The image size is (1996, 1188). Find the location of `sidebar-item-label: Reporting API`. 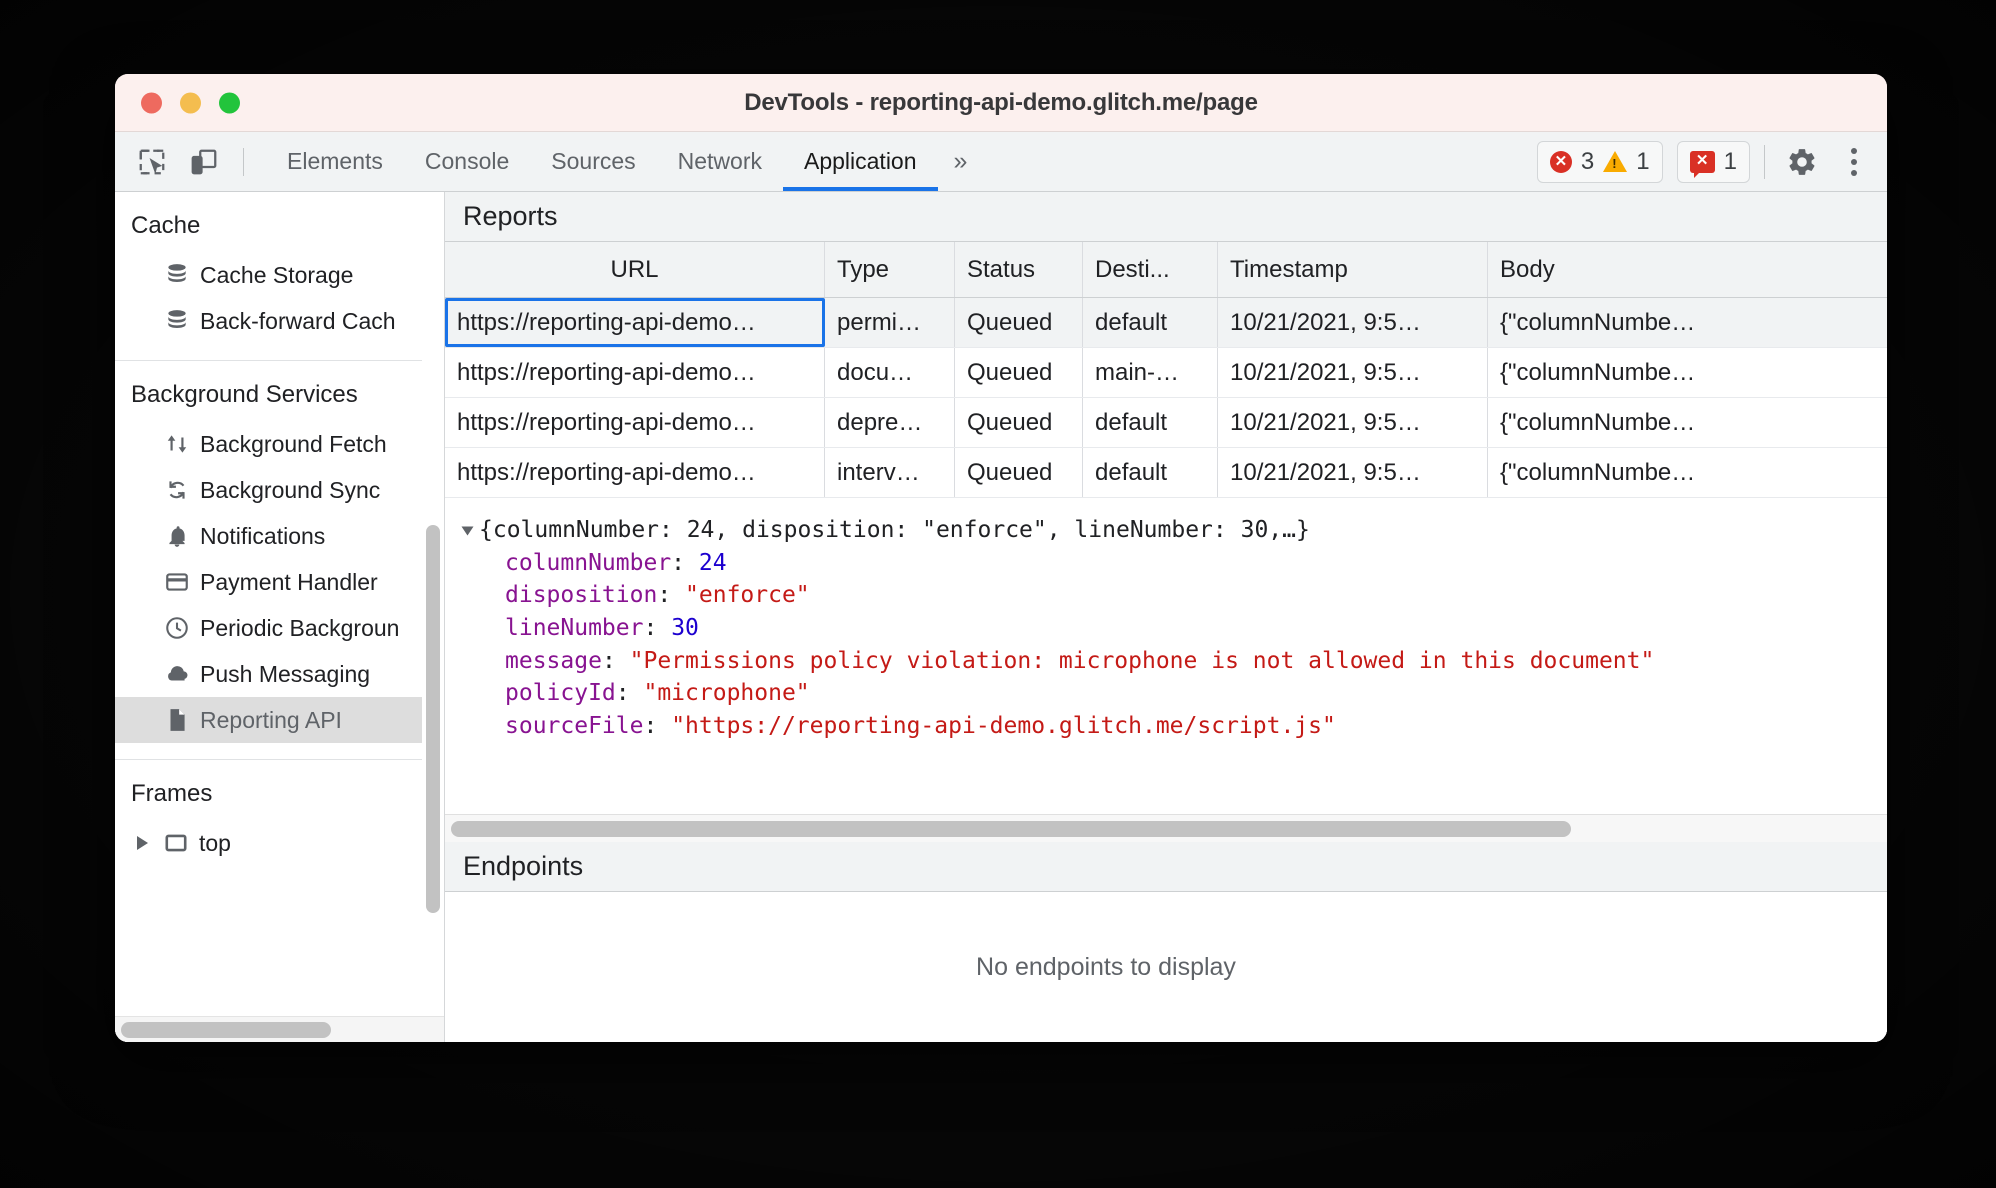

sidebar-item-label: Reporting API is located at coordinates (271, 719).